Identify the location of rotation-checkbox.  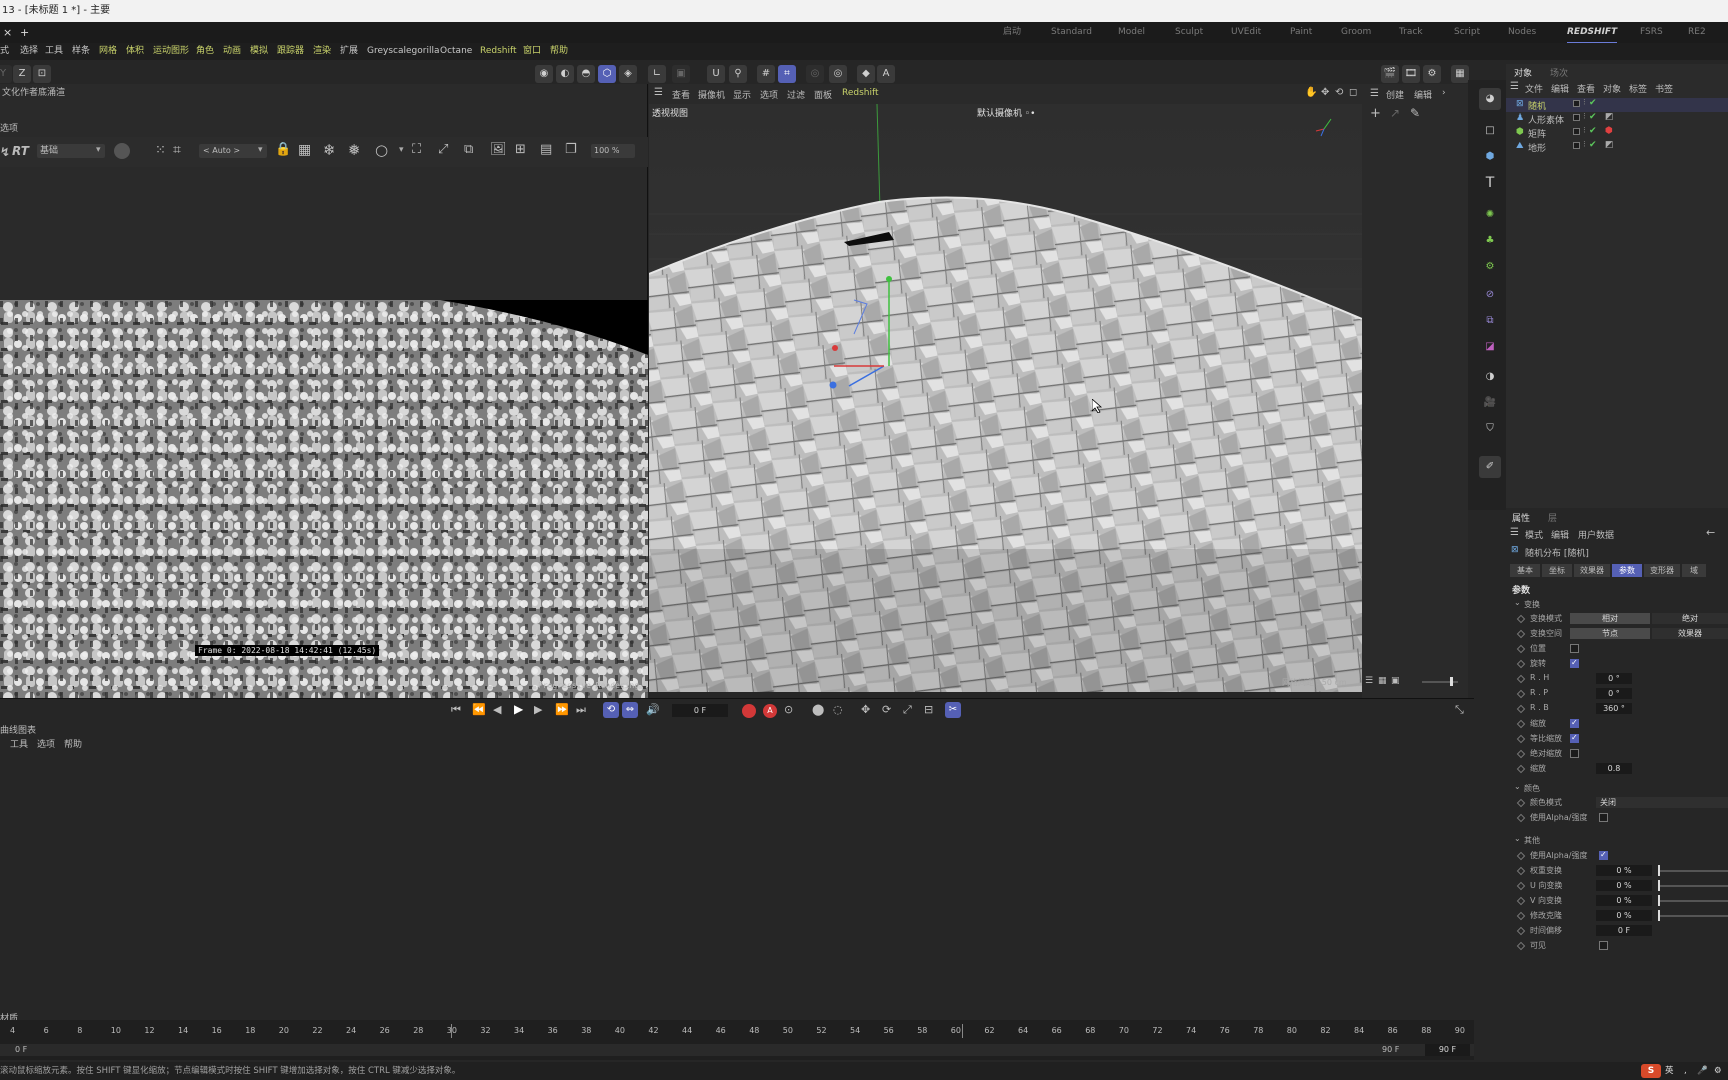
(1574, 663).